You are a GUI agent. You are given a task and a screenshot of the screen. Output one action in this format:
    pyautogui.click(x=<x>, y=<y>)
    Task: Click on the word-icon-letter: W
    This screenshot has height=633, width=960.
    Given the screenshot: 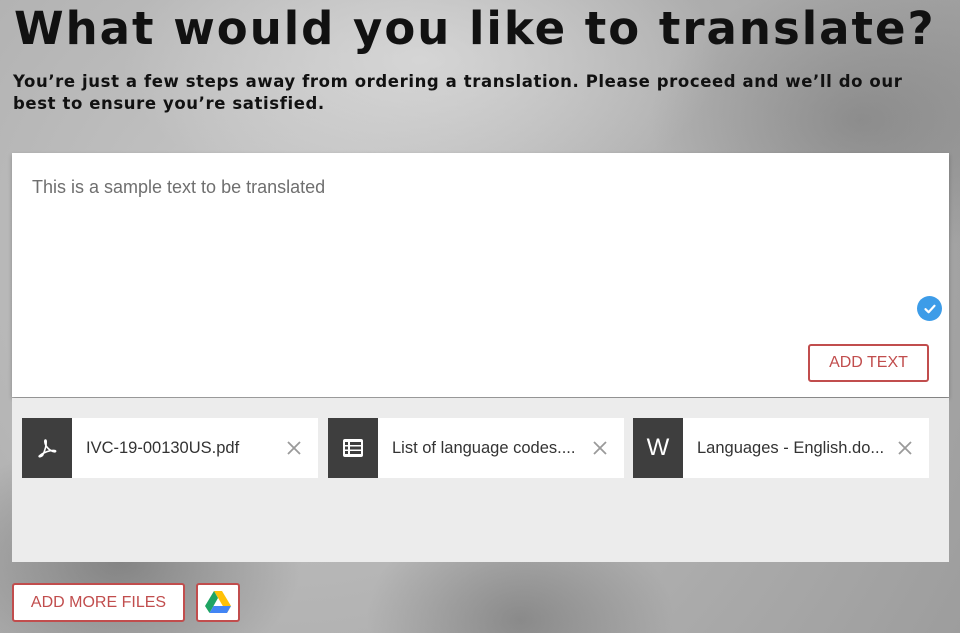 What is the action you would take?
    pyautogui.click(x=658, y=447)
    